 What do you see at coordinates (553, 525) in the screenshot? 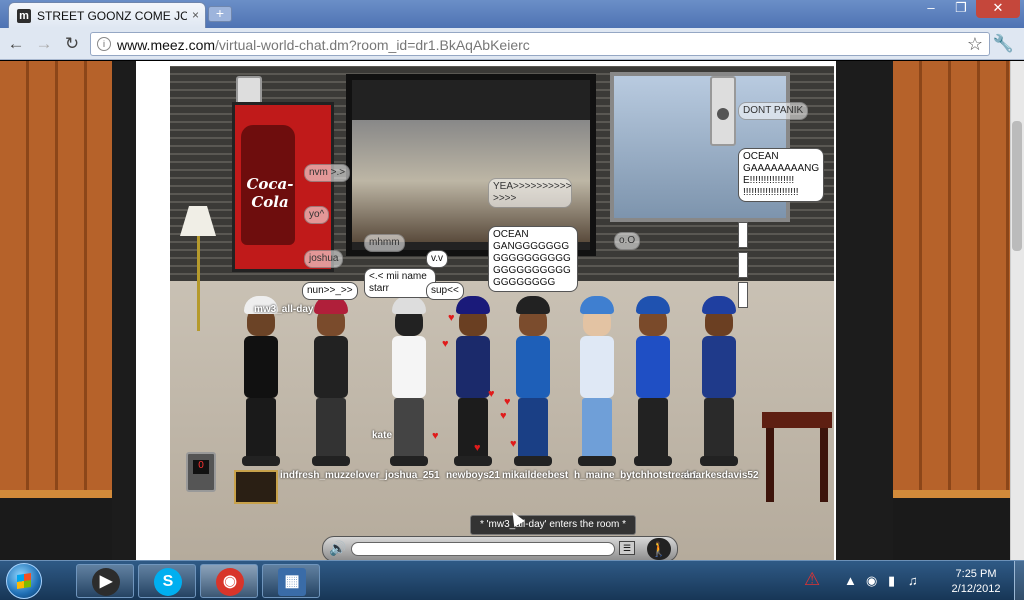
I see `room-notice: * 'mw3_all-day' enters the room *` at bounding box center [553, 525].